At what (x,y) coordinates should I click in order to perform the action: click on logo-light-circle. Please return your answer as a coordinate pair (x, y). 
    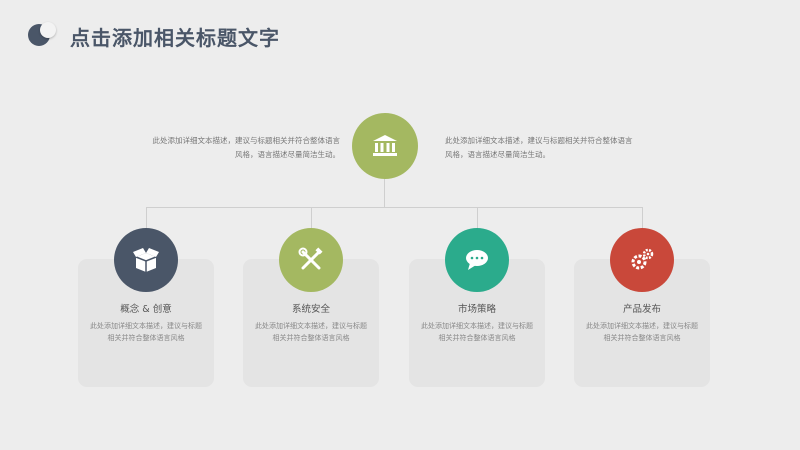
    Looking at the image, I should click on (48, 30).